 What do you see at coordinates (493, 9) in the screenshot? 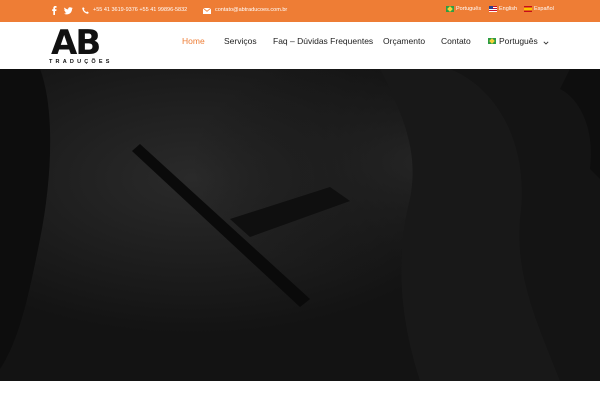
I see `usa-flag-icon` at bounding box center [493, 9].